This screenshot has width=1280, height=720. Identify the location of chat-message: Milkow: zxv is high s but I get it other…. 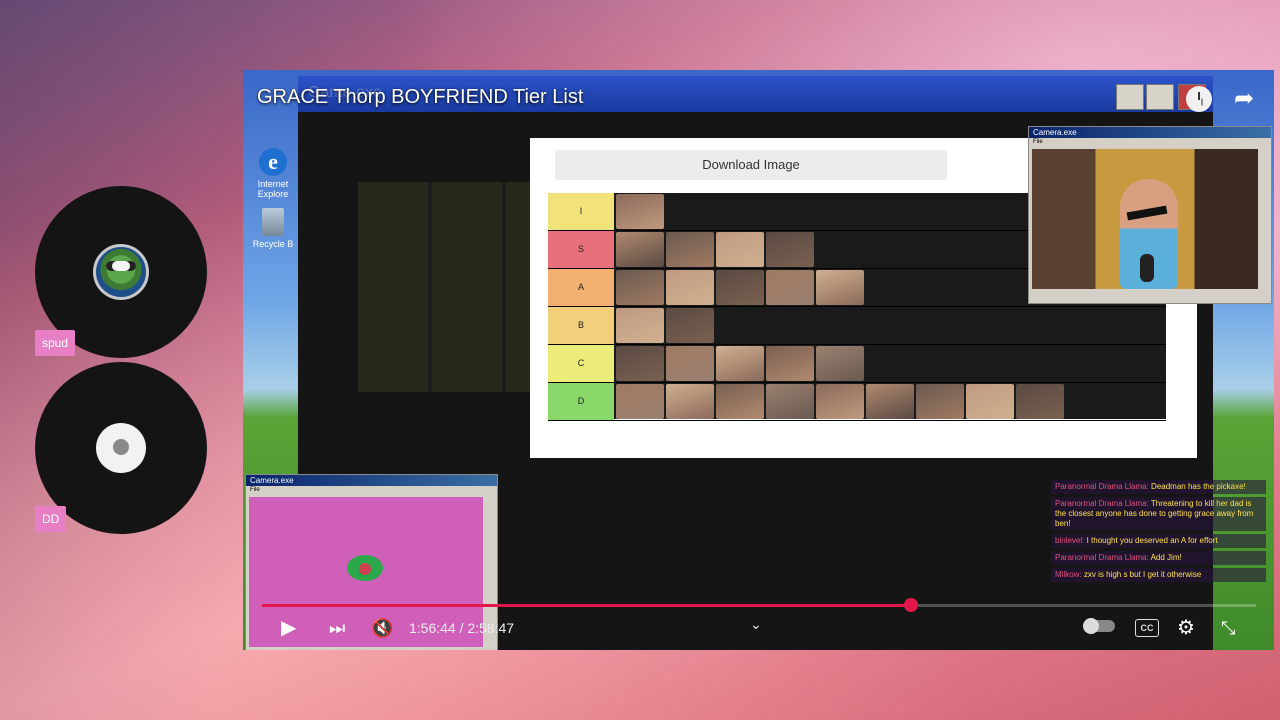
(1158, 575).